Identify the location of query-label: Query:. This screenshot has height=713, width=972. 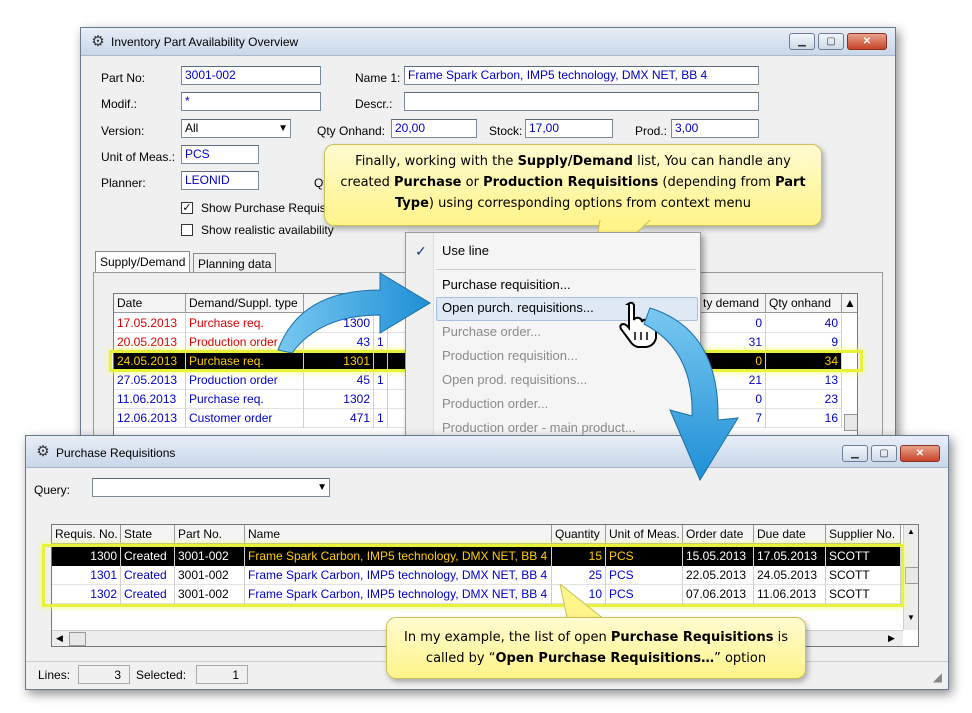
(52, 490).